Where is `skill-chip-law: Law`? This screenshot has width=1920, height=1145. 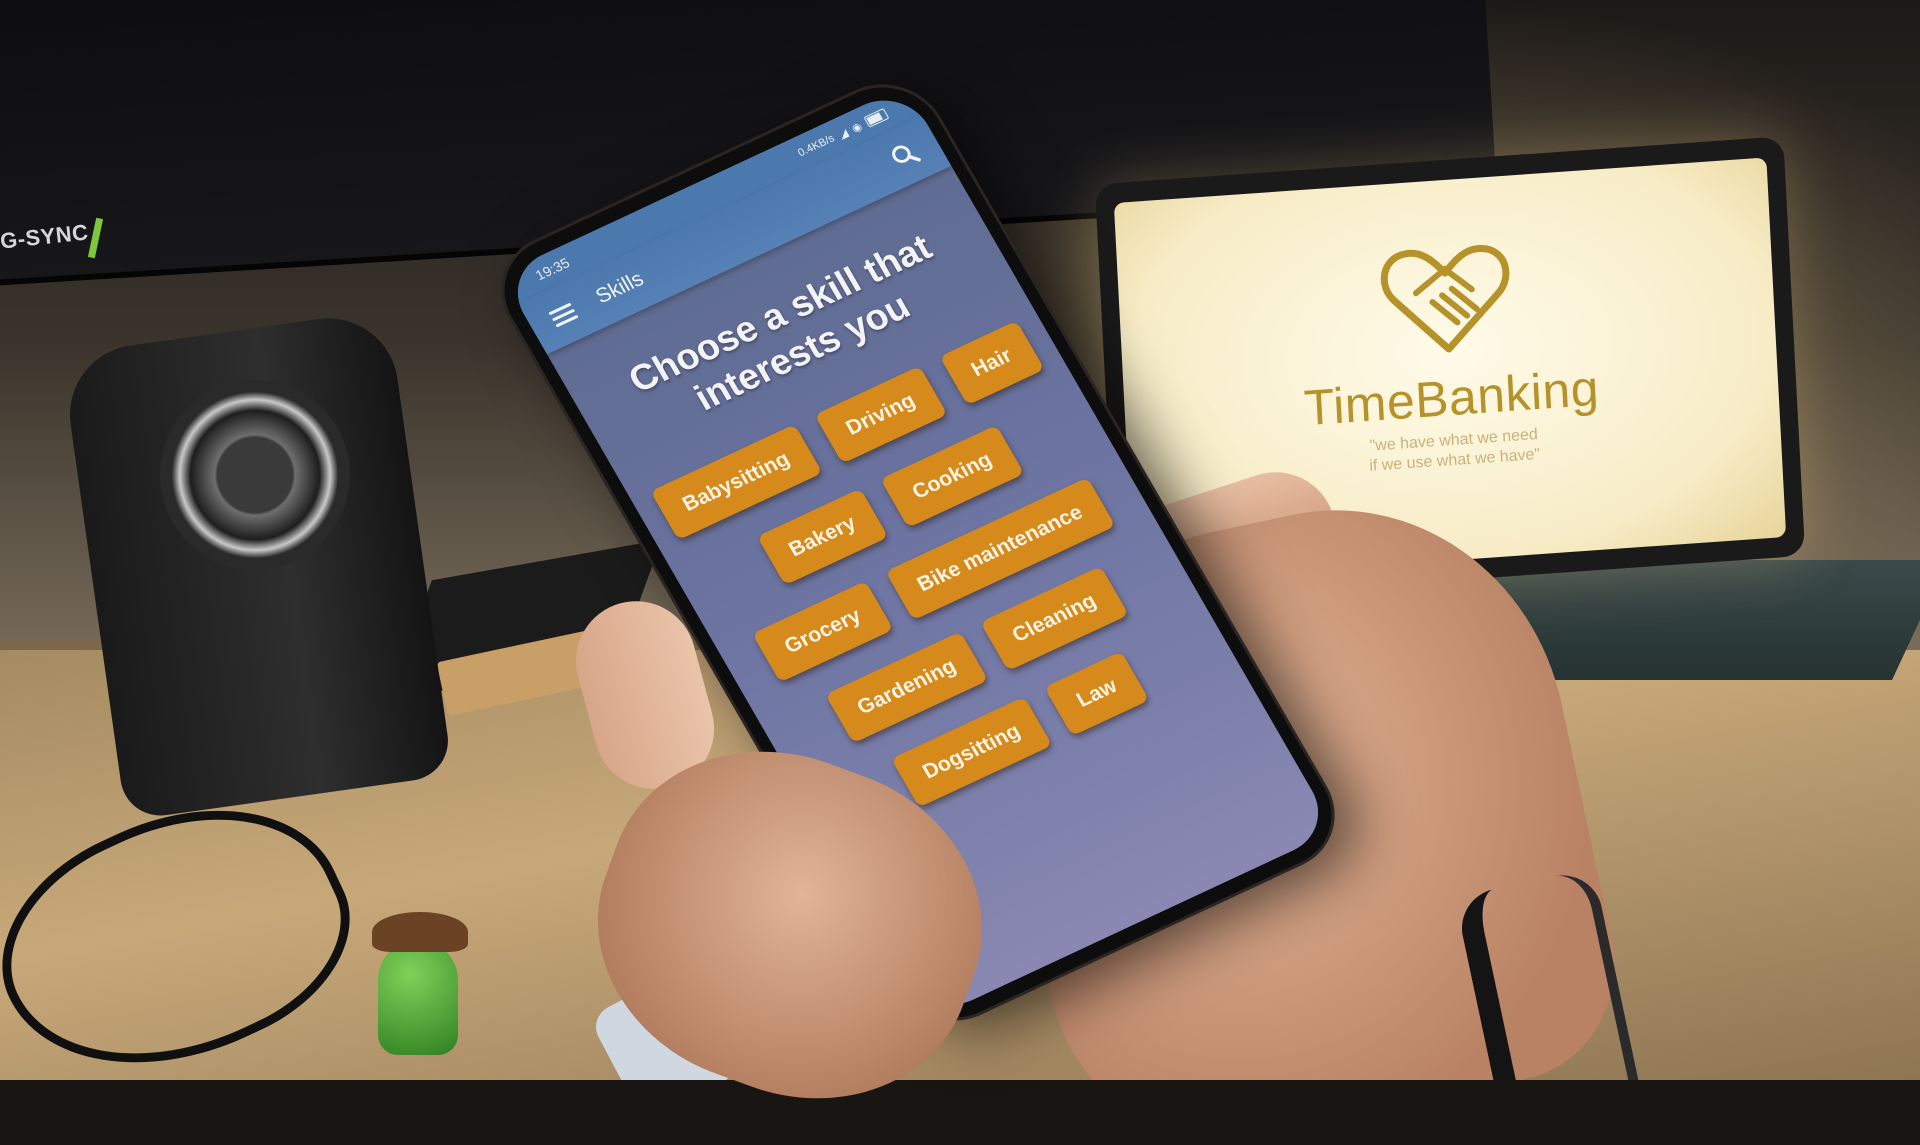 skill-chip-law: Law is located at coordinates (1097, 693).